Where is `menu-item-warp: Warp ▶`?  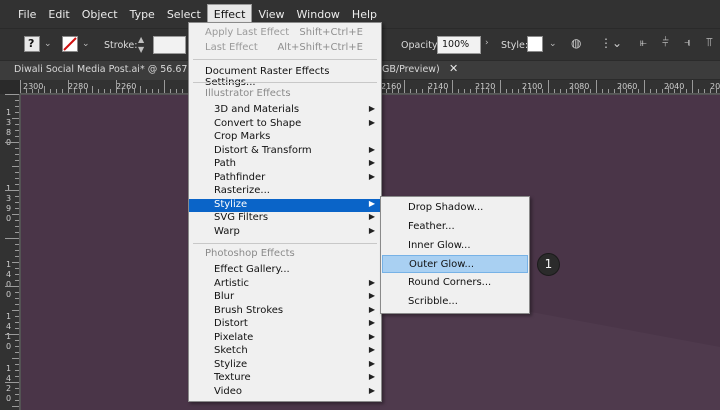 menu-item-warp: Warp ▶ is located at coordinates (285, 233).